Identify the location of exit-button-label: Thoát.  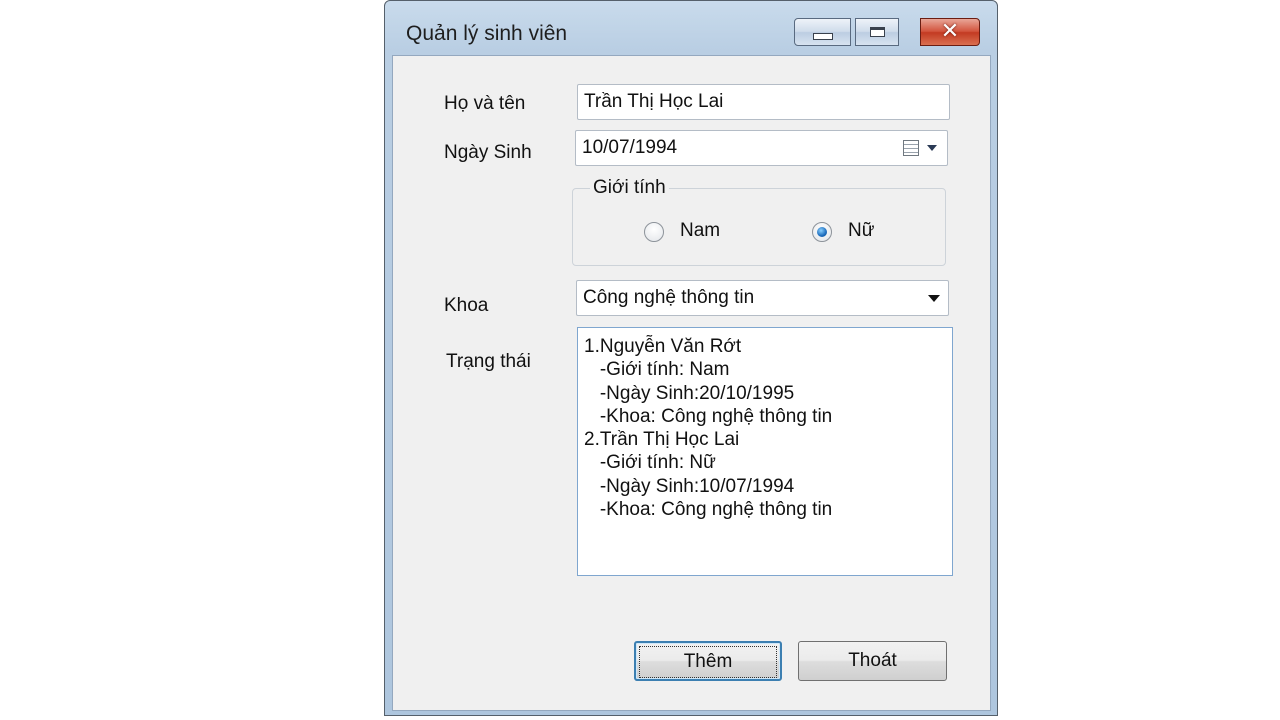
(872, 660).